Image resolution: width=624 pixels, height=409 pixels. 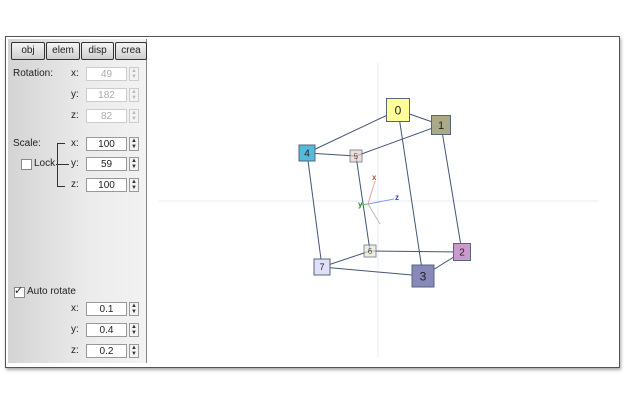 I want to click on scale-y-input: 59, so click(x=106, y=164).